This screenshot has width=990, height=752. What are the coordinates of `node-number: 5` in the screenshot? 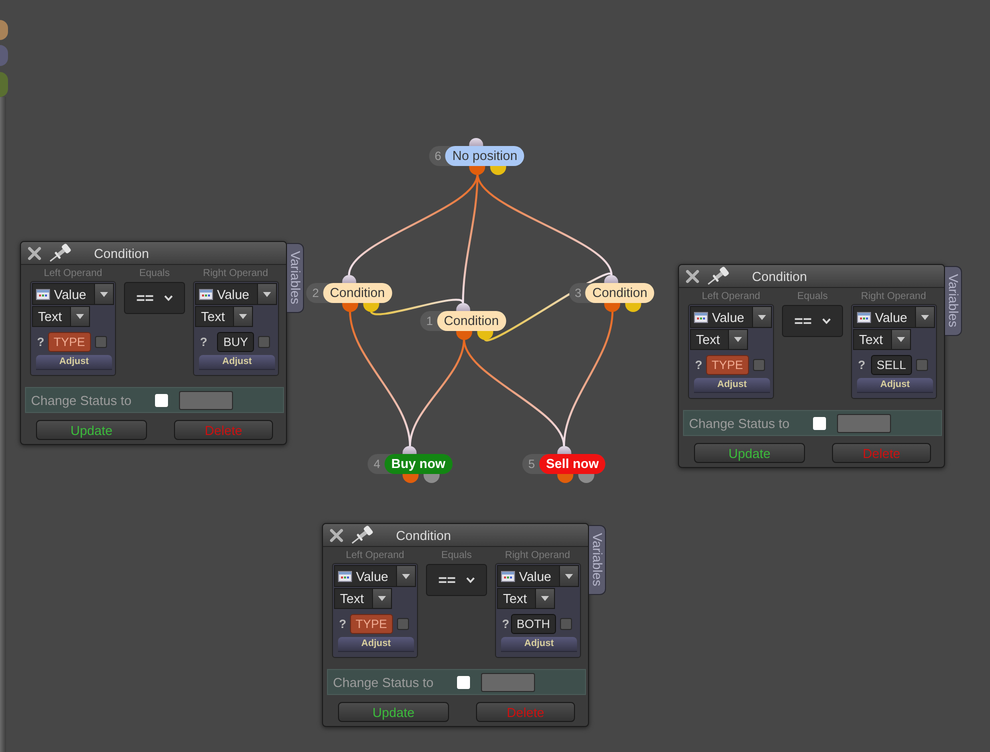 It's located at (531, 464).